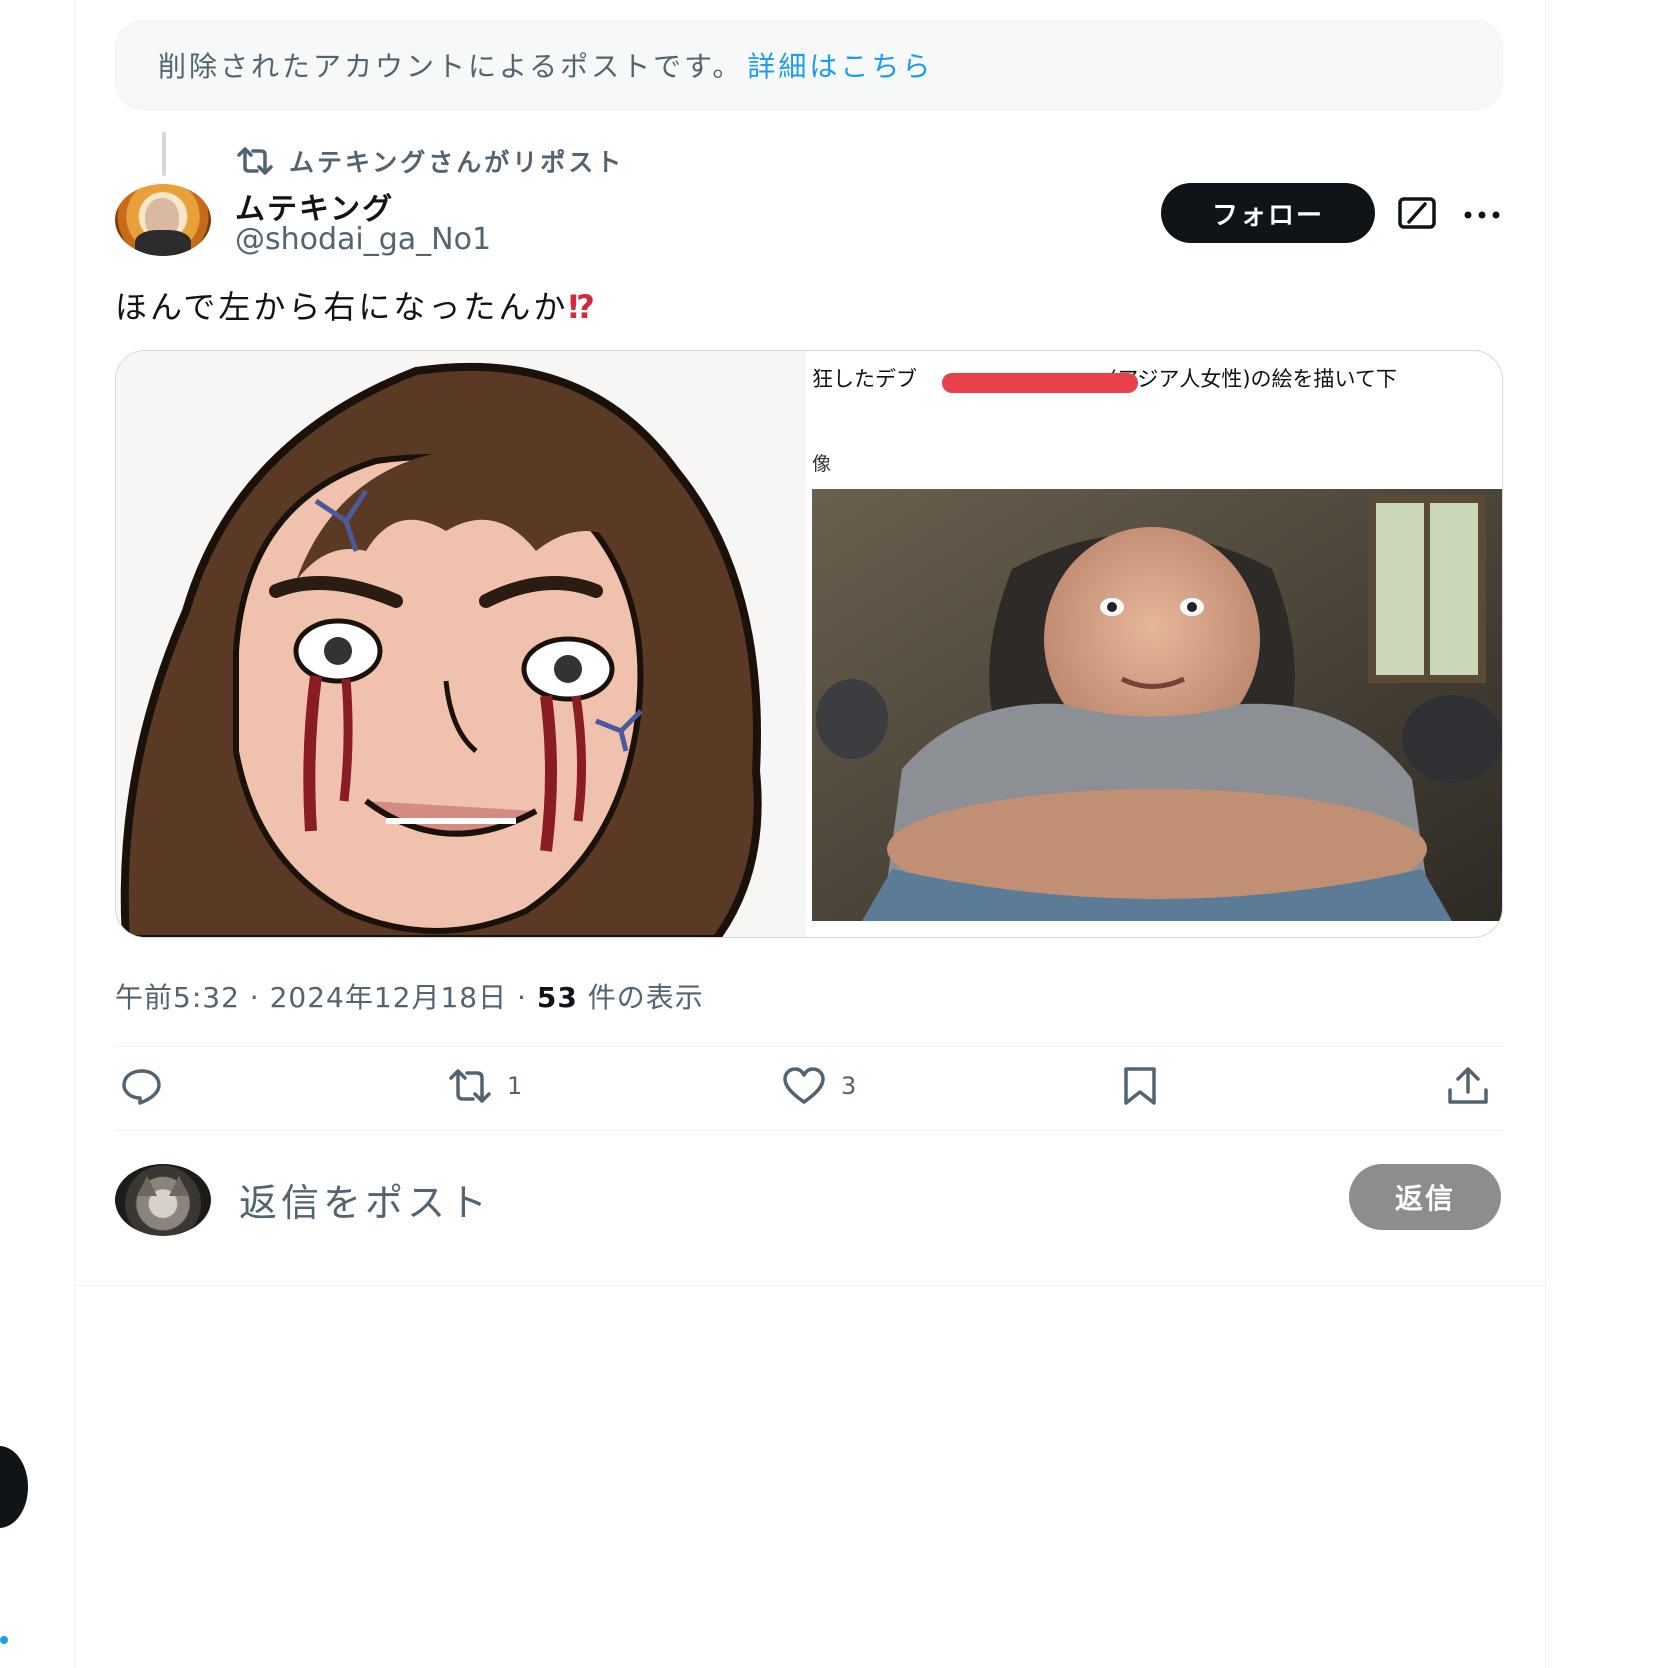 This screenshot has height=1668, width=1668. Describe the element at coordinates (1157, 705) in the screenshot. I see `photo` at that location.